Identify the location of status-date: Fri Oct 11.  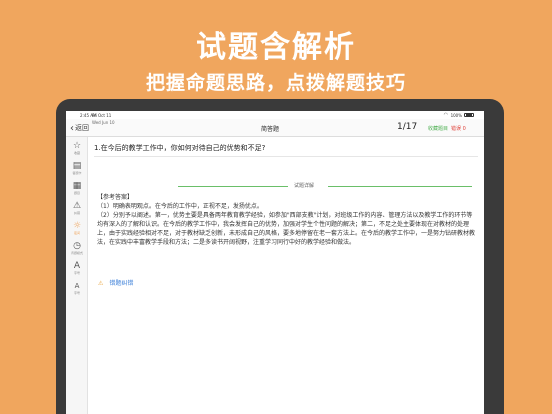
(102, 115).